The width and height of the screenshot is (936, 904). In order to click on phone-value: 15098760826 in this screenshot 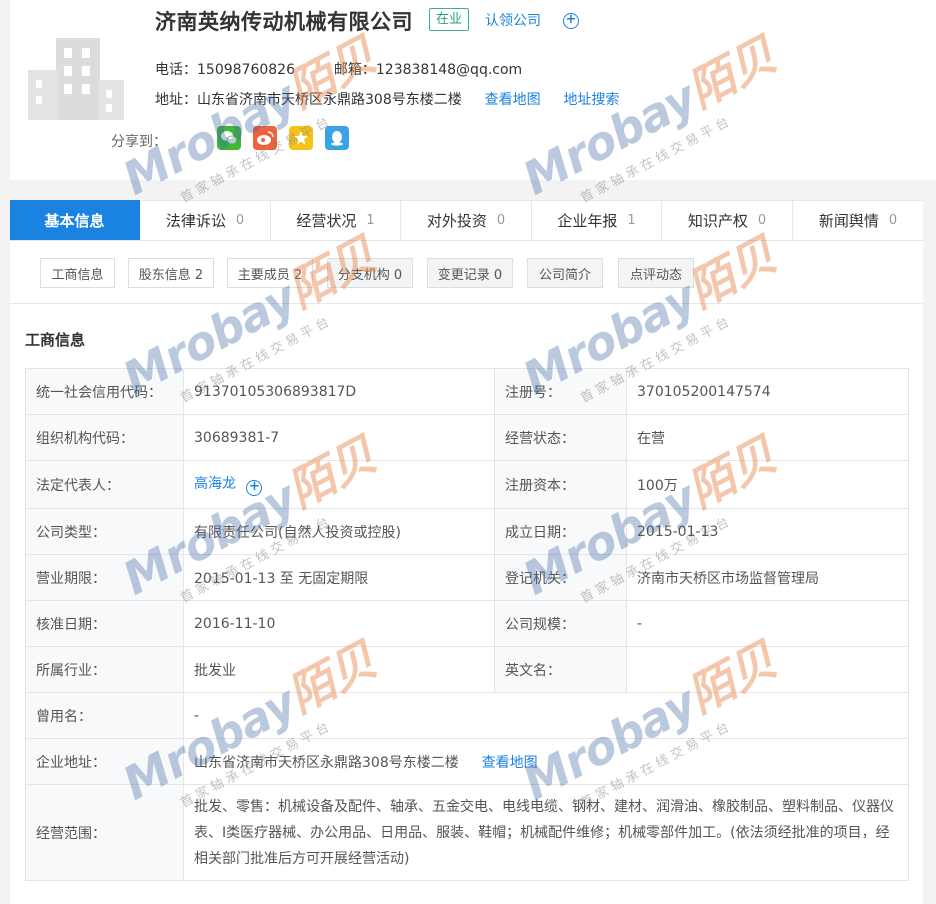, I will do `click(246, 70)`.